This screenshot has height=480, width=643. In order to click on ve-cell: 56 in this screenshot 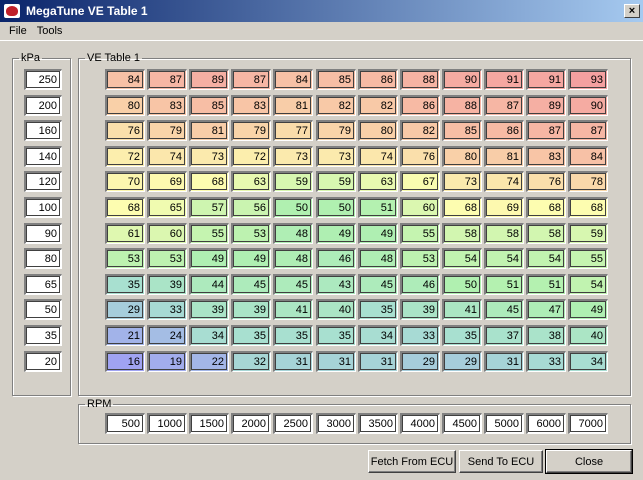, I will do `click(251, 207)`.